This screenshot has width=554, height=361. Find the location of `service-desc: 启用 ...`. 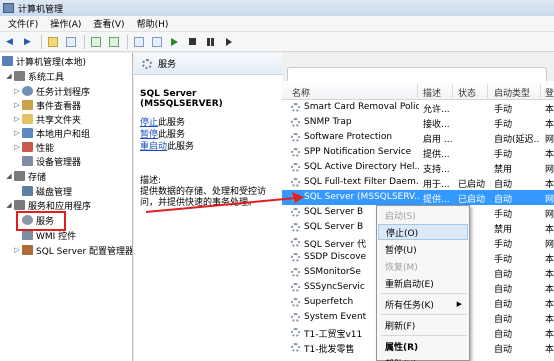

service-desc: 启用 ... is located at coordinates (438, 140).